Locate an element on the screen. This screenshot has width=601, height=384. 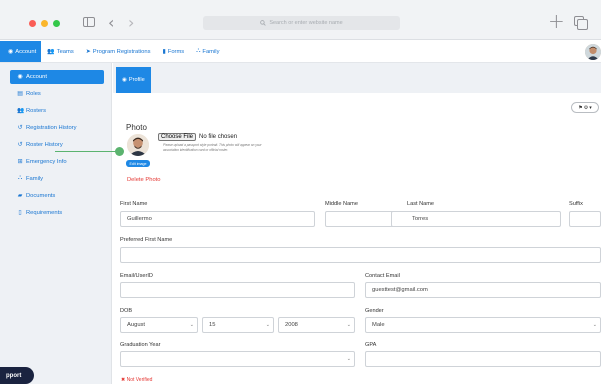
sidebar-item-label: Rosters is located at coordinates (36, 110).